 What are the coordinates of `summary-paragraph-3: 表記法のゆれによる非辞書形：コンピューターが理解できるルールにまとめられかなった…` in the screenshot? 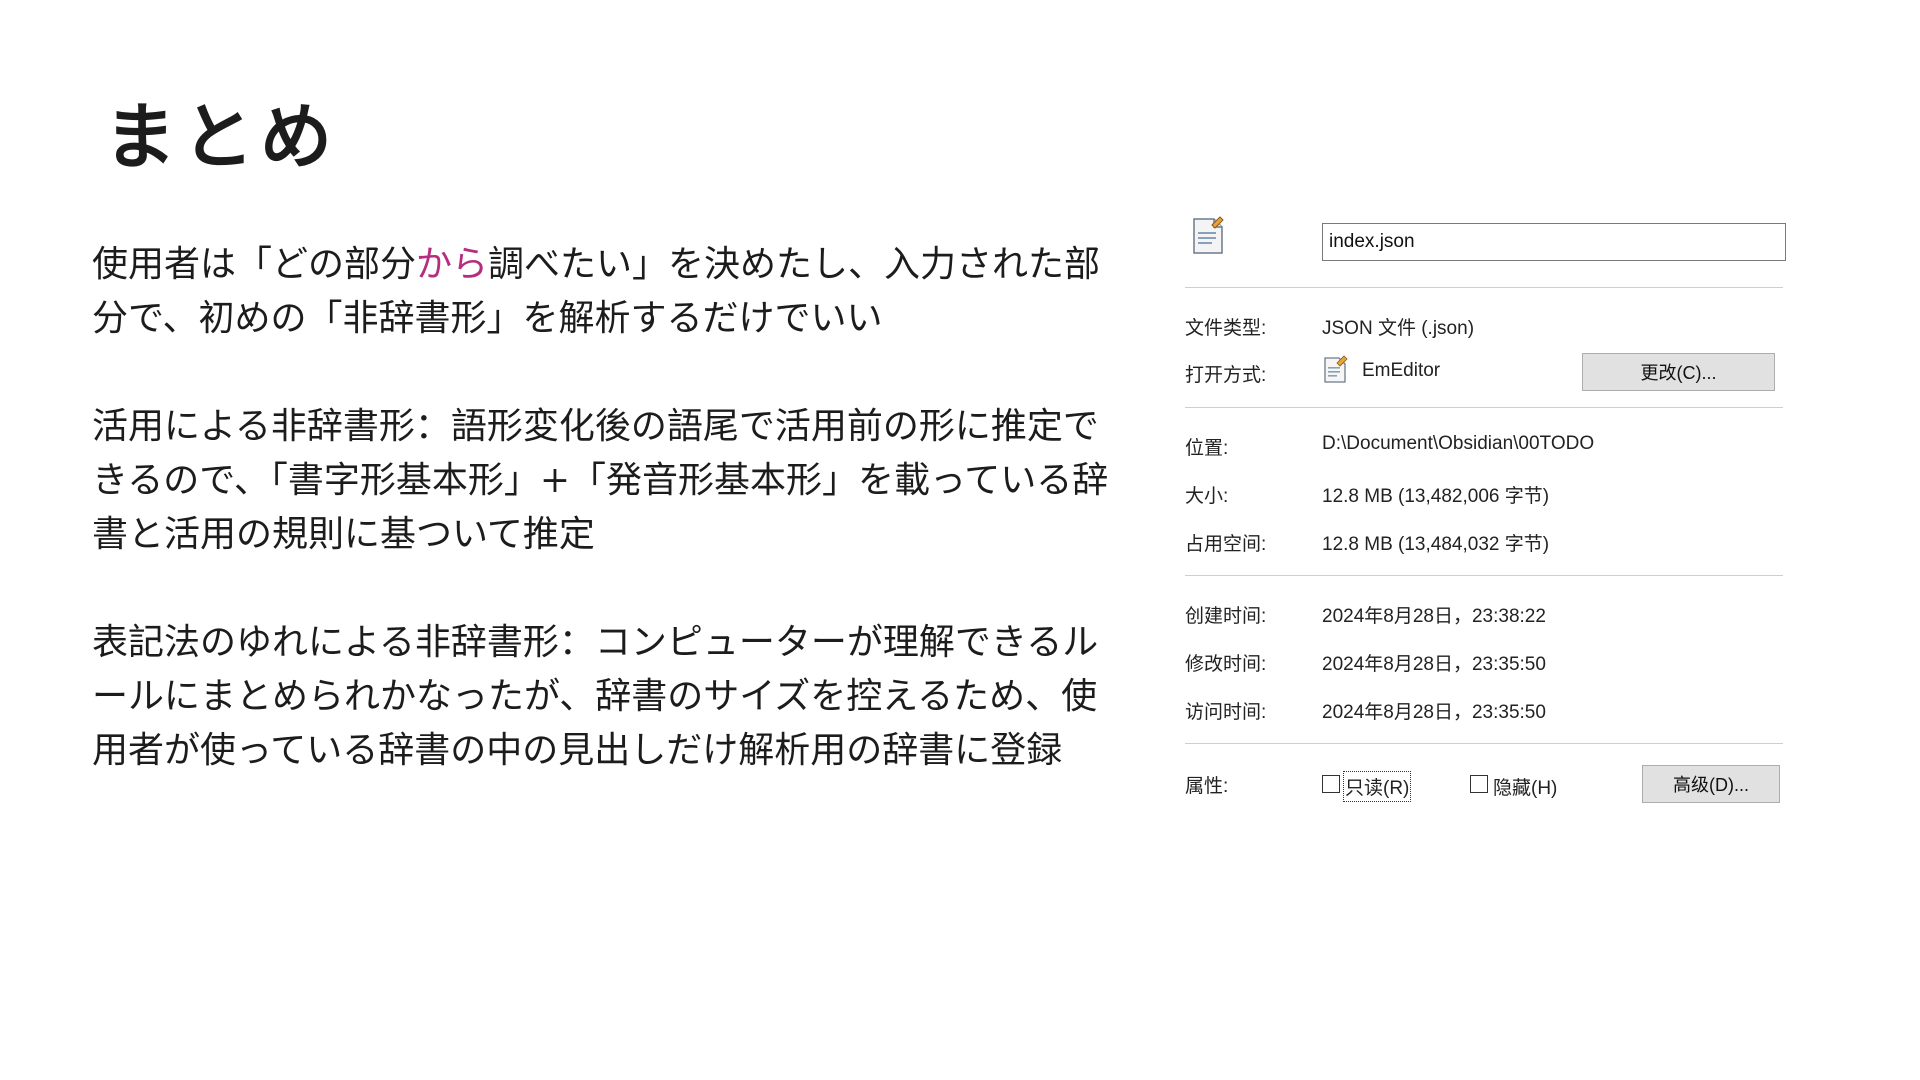 It's located at (607, 697).